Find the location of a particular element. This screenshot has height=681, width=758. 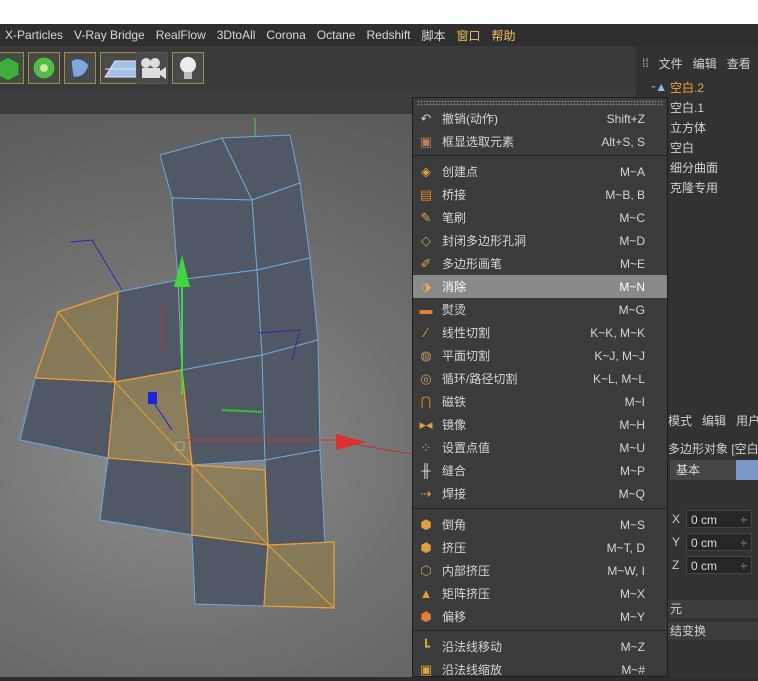

object-row: 克隆专用 is located at coordinates (694, 188).